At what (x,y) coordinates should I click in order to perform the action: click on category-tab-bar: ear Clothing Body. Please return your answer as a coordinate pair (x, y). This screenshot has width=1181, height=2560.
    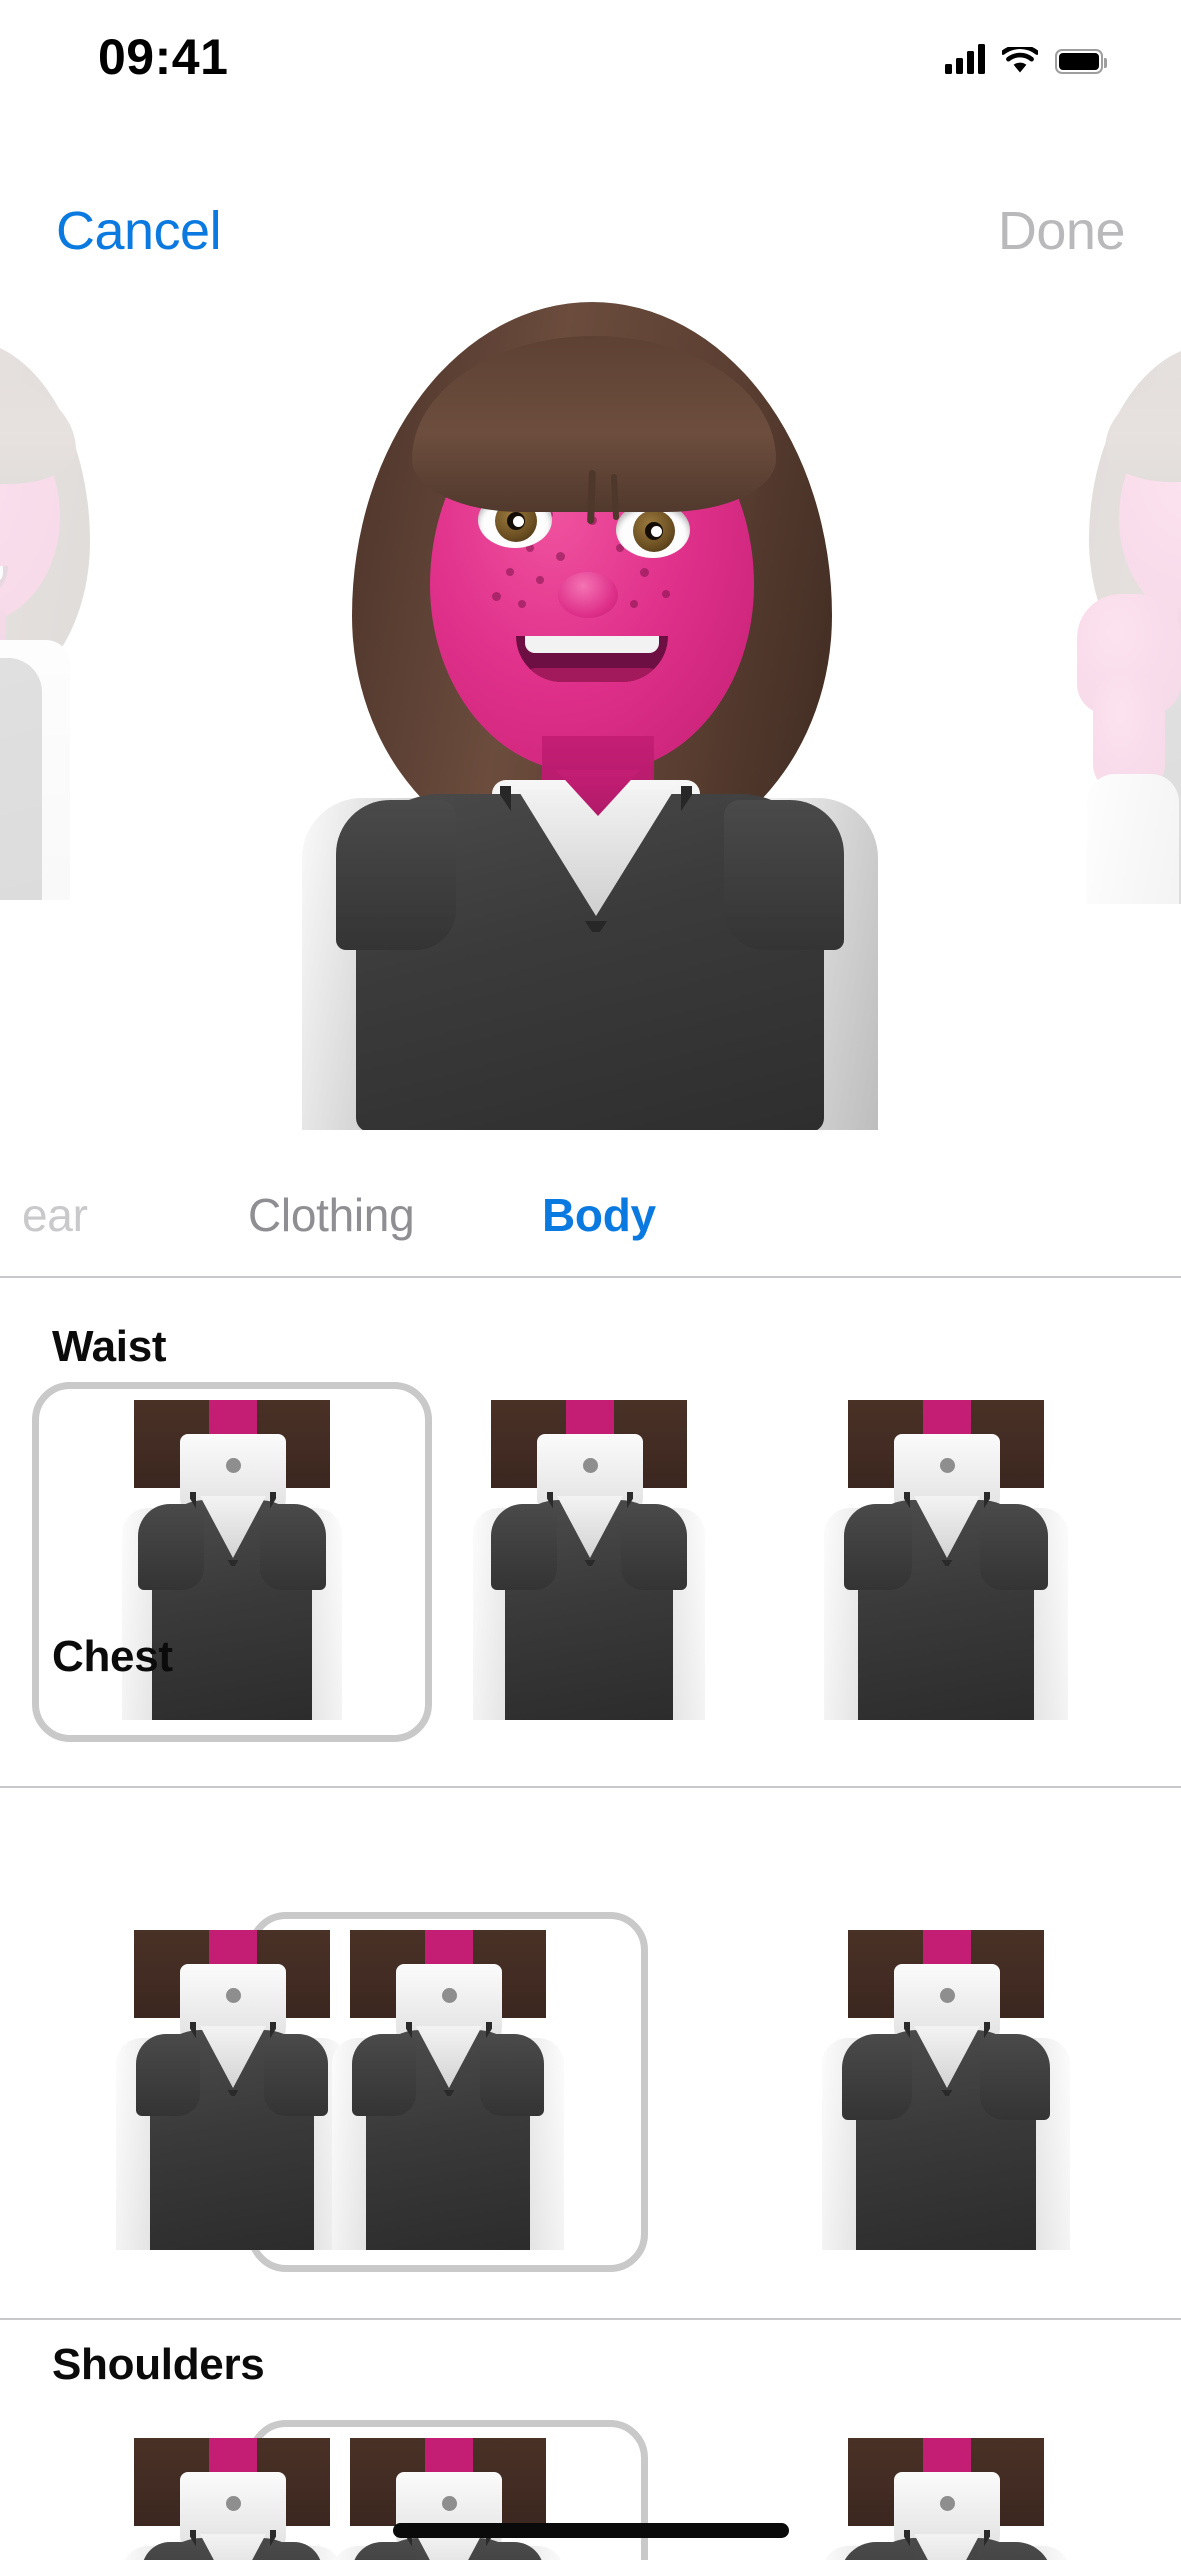
    Looking at the image, I should click on (590, 1218).